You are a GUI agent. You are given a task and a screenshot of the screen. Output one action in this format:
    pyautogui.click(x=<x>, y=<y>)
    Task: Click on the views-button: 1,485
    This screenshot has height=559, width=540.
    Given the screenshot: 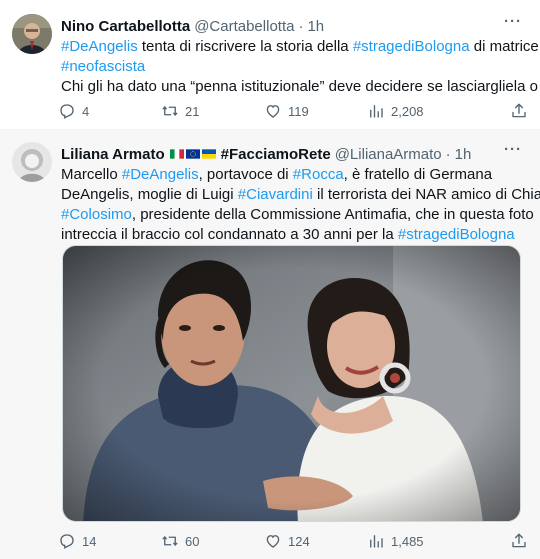 What is the action you would take?
    pyautogui.click(x=395, y=541)
    